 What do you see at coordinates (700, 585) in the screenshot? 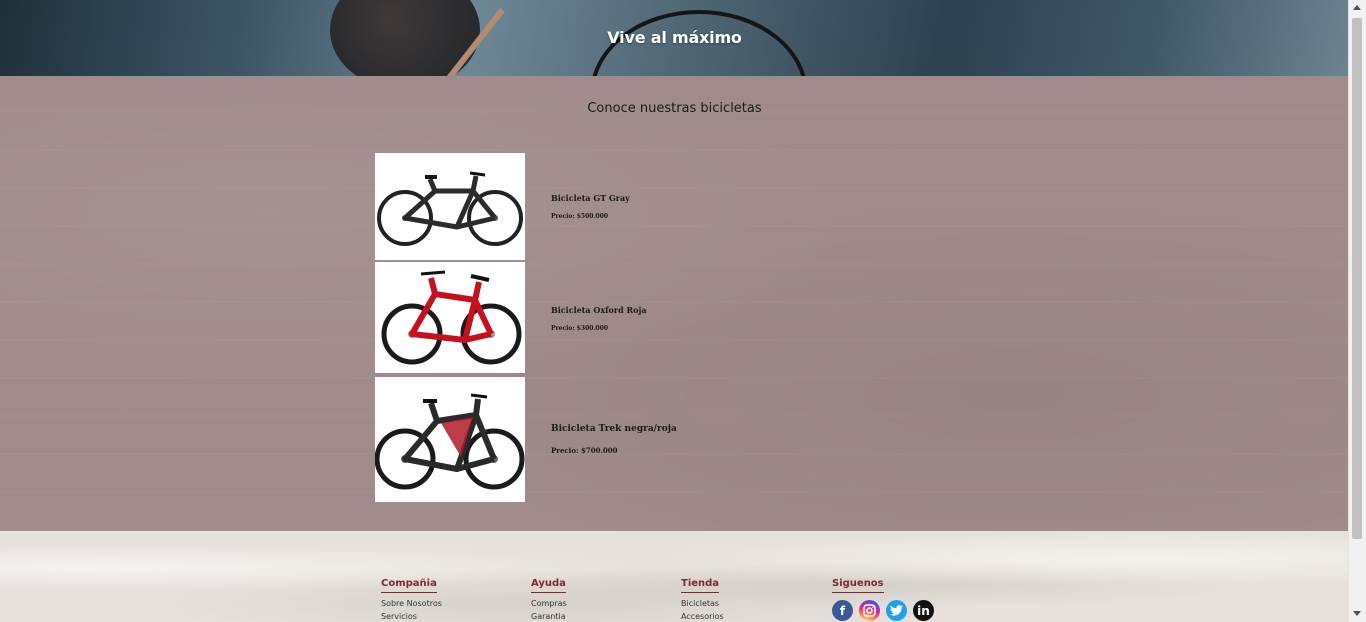
I see `footer-heading: Tienda` at bounding box center [700, 585].